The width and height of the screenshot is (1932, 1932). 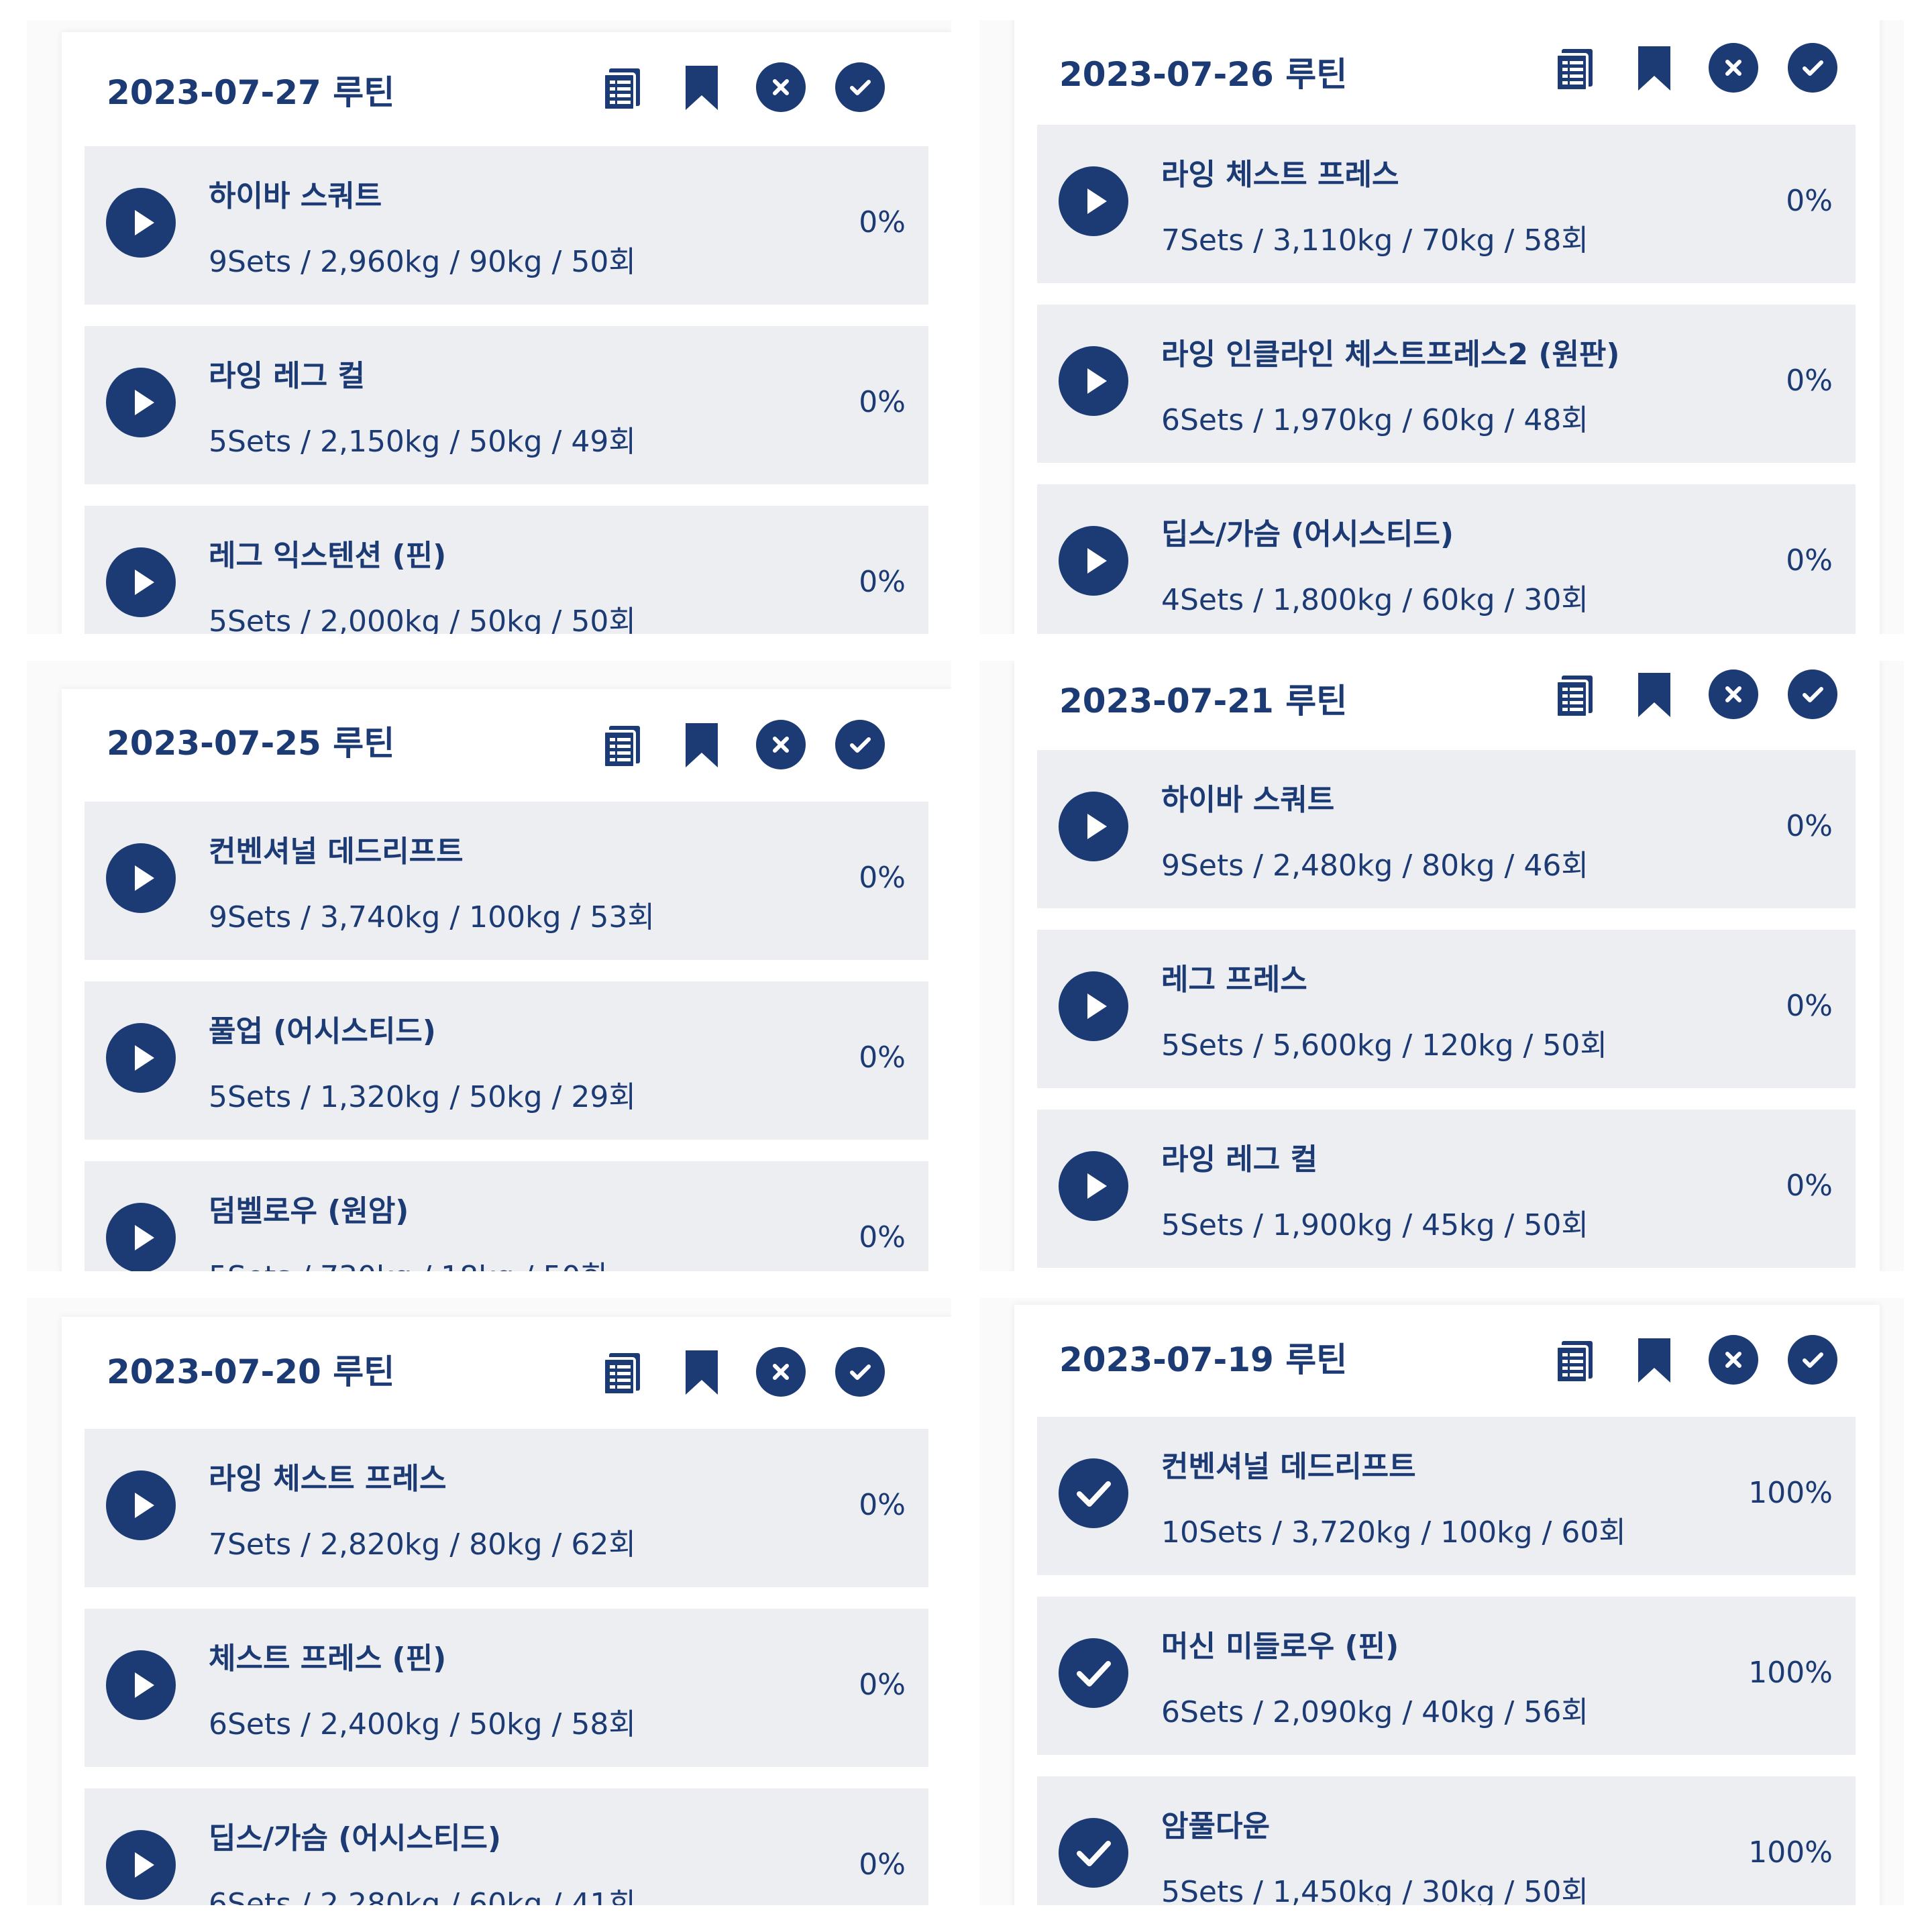 I want to click on exercise-name: 라잉 레그 컬, so click(x=1239, y=1159).